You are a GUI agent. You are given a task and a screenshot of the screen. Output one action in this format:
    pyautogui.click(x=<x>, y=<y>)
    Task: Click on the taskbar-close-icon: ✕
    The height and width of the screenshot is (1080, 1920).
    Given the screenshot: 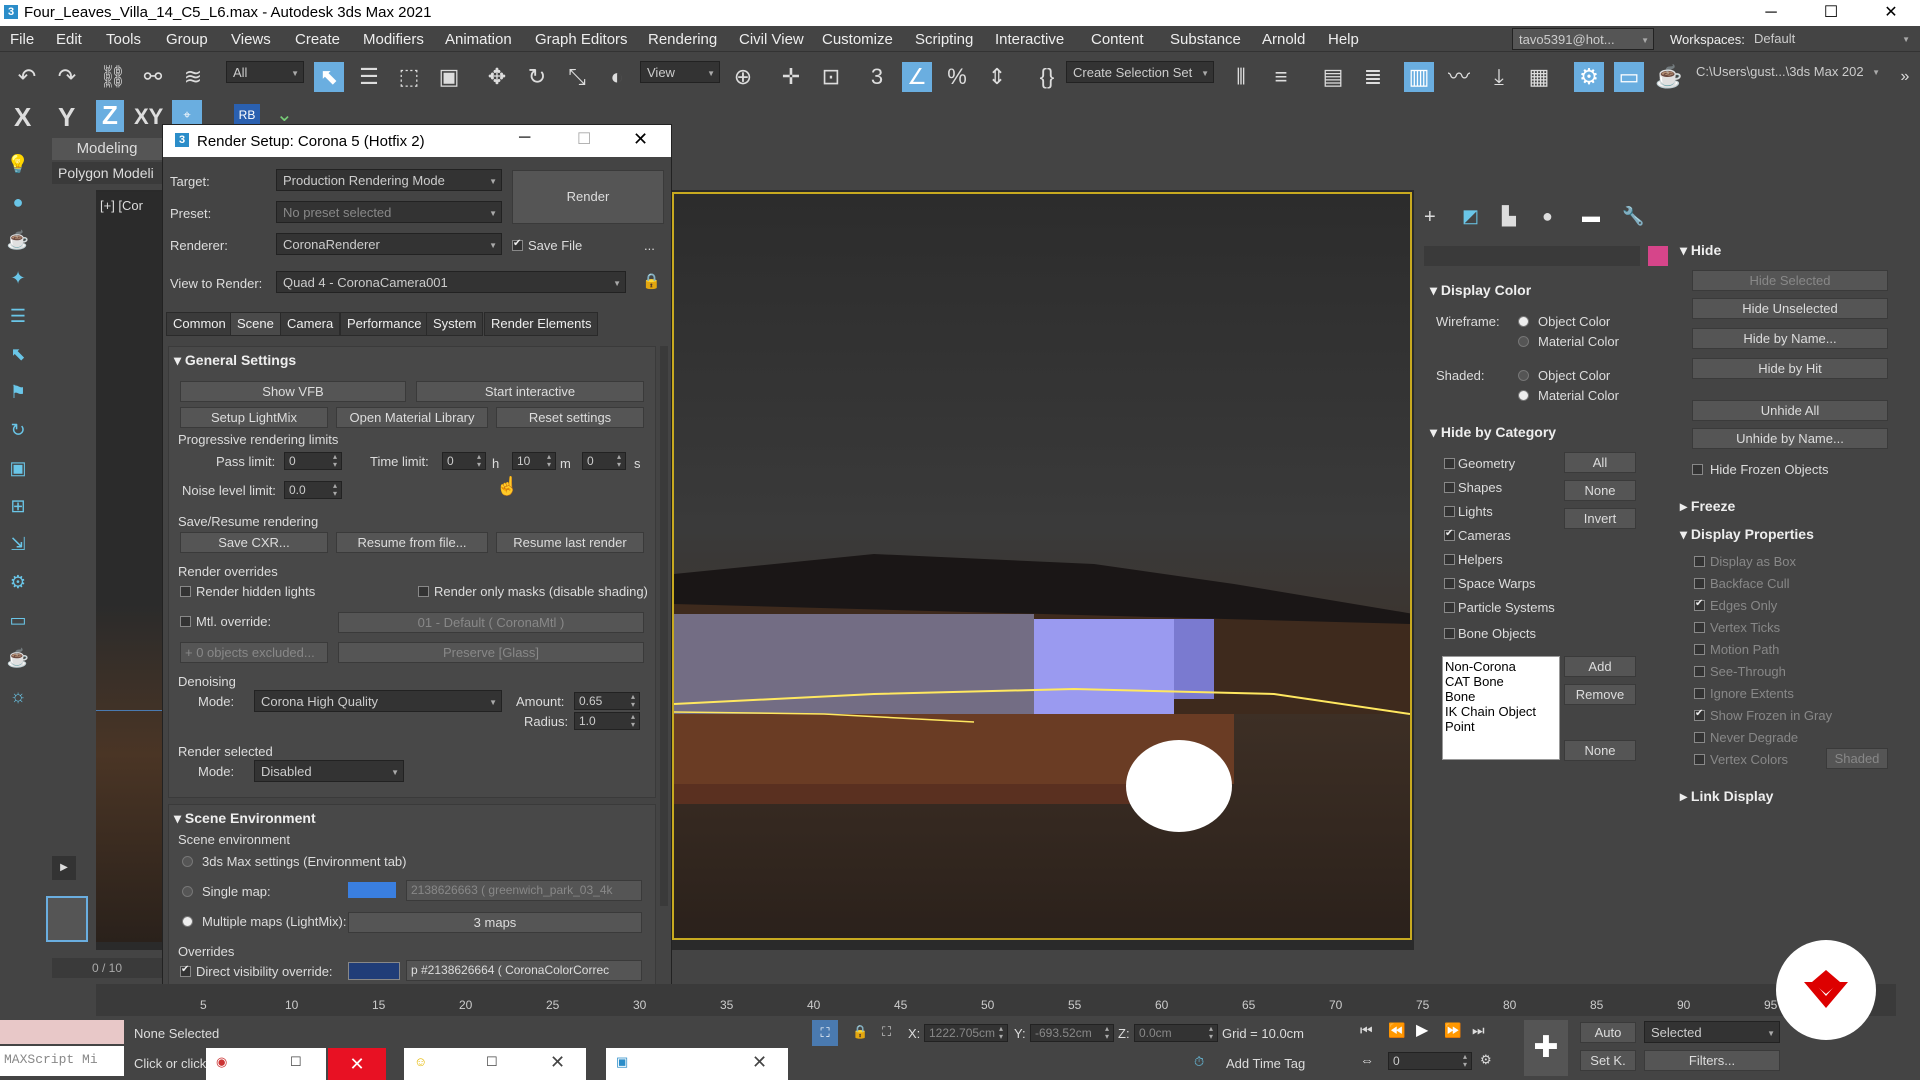 What is the action you would take?
    pyautogui.click(x=357, y=1064)
    